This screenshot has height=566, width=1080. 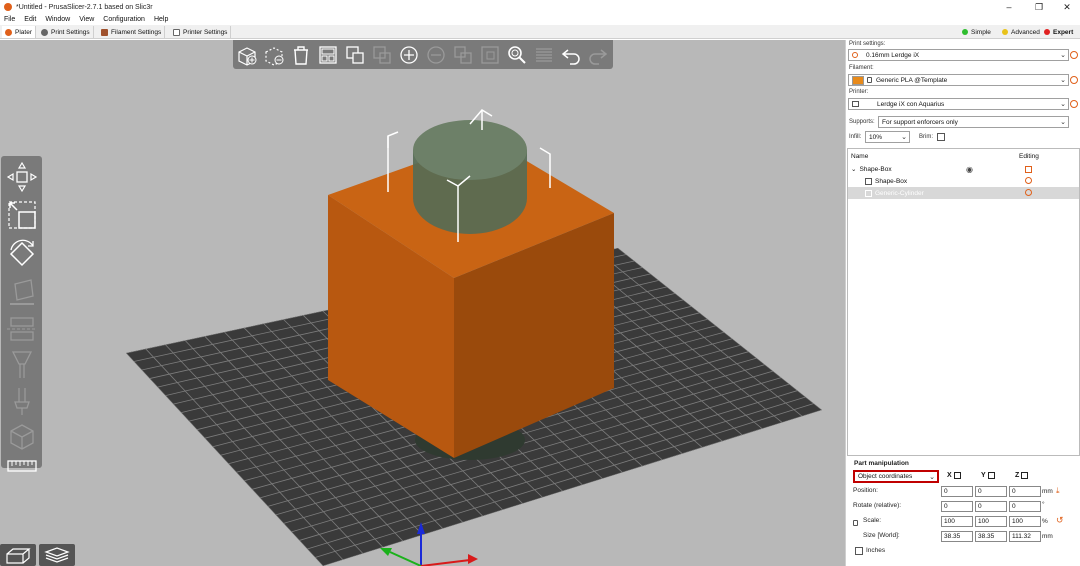 What do you see at coordinates (598, 55) in the screenshot?
I see `redo-button` at bounding box center [598, 55].